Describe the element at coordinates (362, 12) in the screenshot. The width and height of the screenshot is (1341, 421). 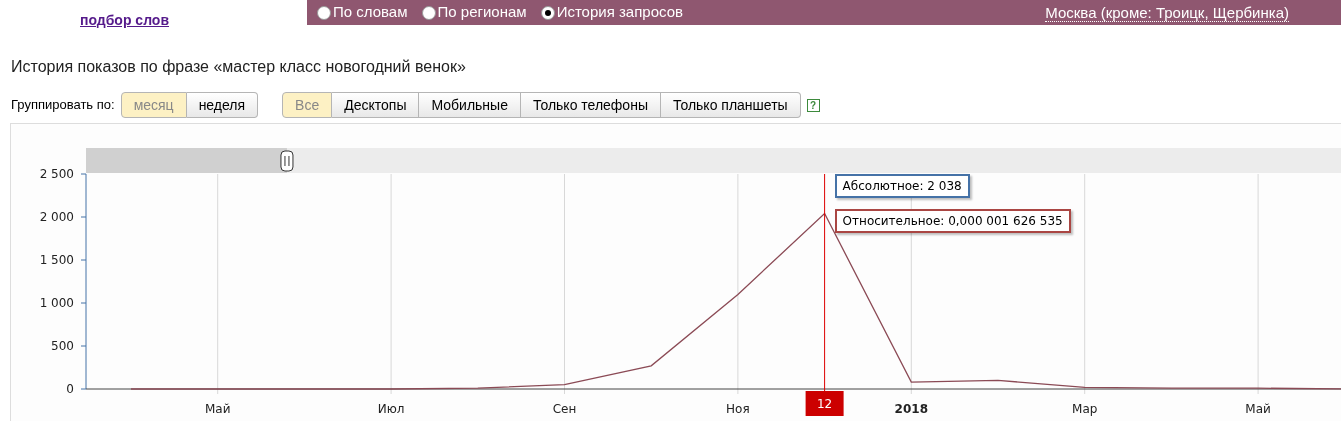
I see `mode-radio: По словам` at that location.